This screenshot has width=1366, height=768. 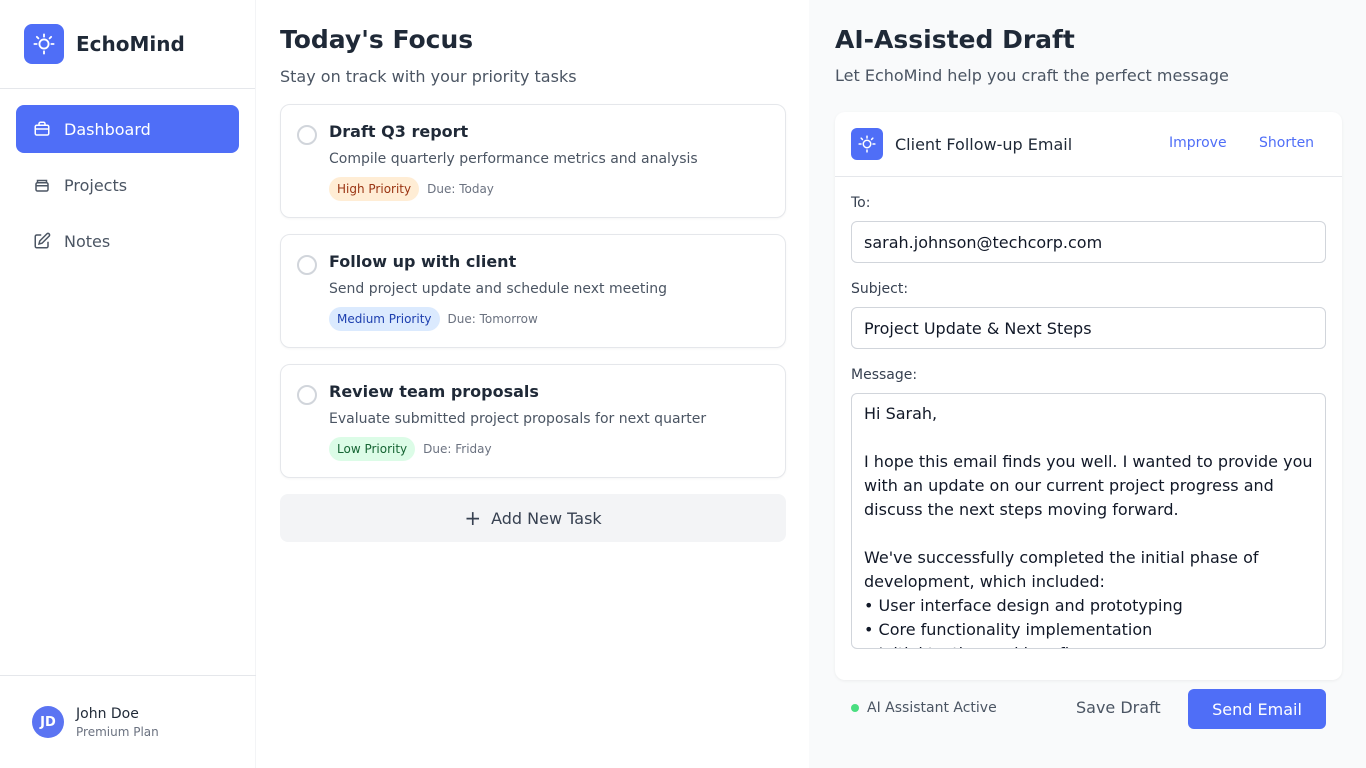 I want to click on sidebar-nav: Dashboard Projects Notes, so click(x=127, y=189).